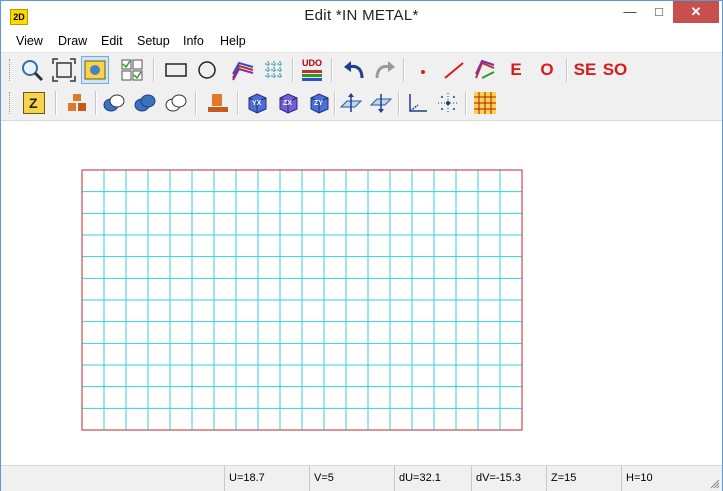  I want to click on workplane-button, so click(218, 103).